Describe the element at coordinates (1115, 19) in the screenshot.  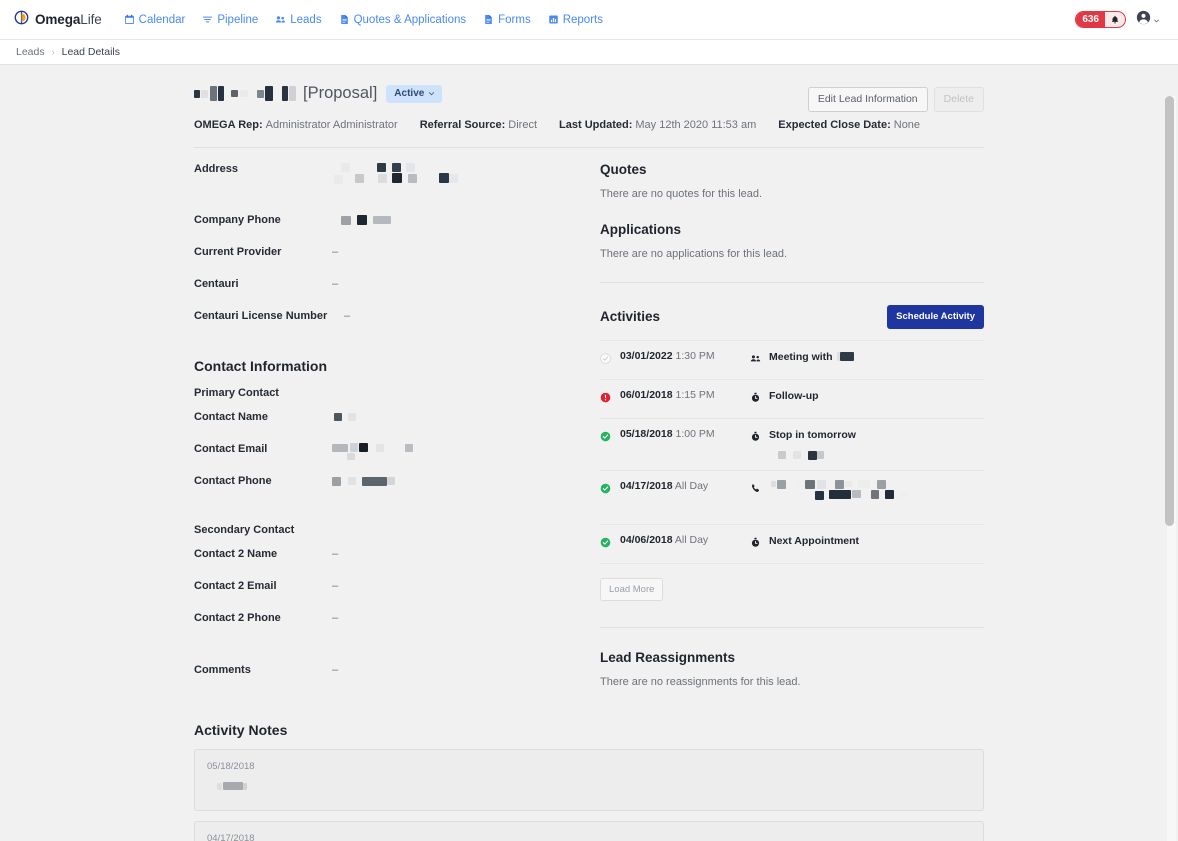
I see `bell-icon` at that location.